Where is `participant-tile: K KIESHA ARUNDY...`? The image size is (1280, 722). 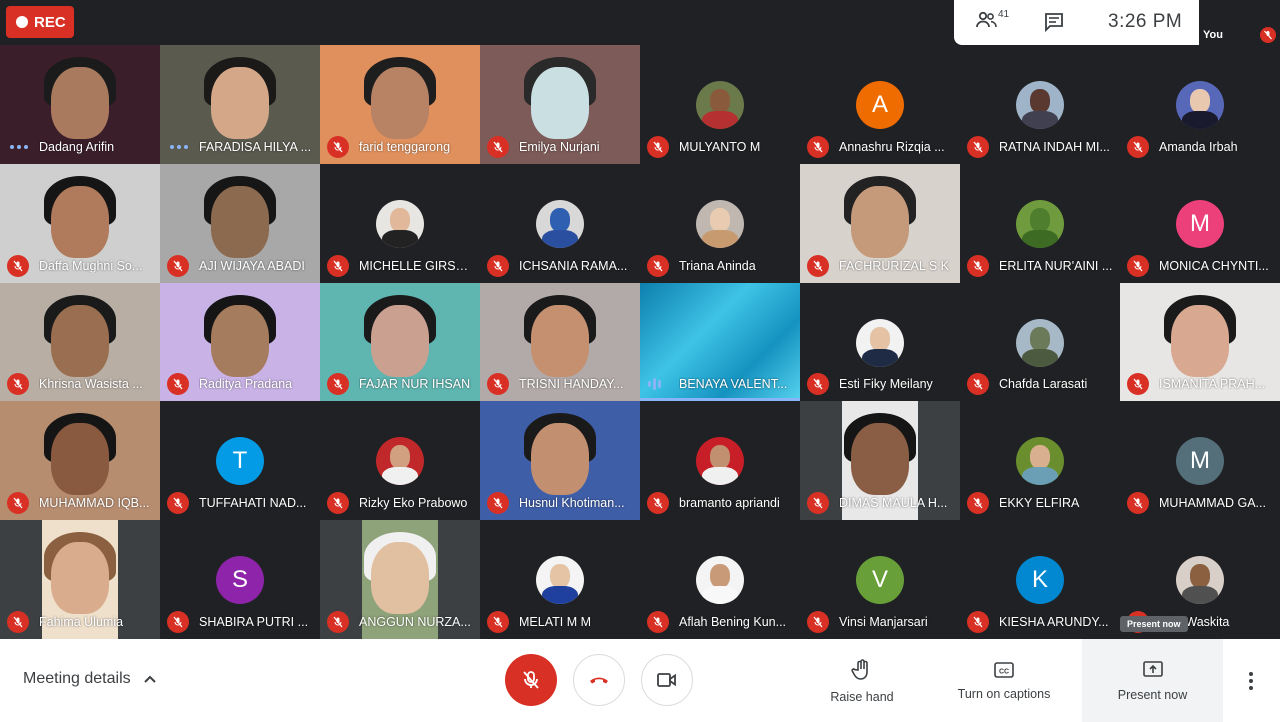 participant-tile: K KIESHA ARUNDY... is located at coordinates (1040, 579).